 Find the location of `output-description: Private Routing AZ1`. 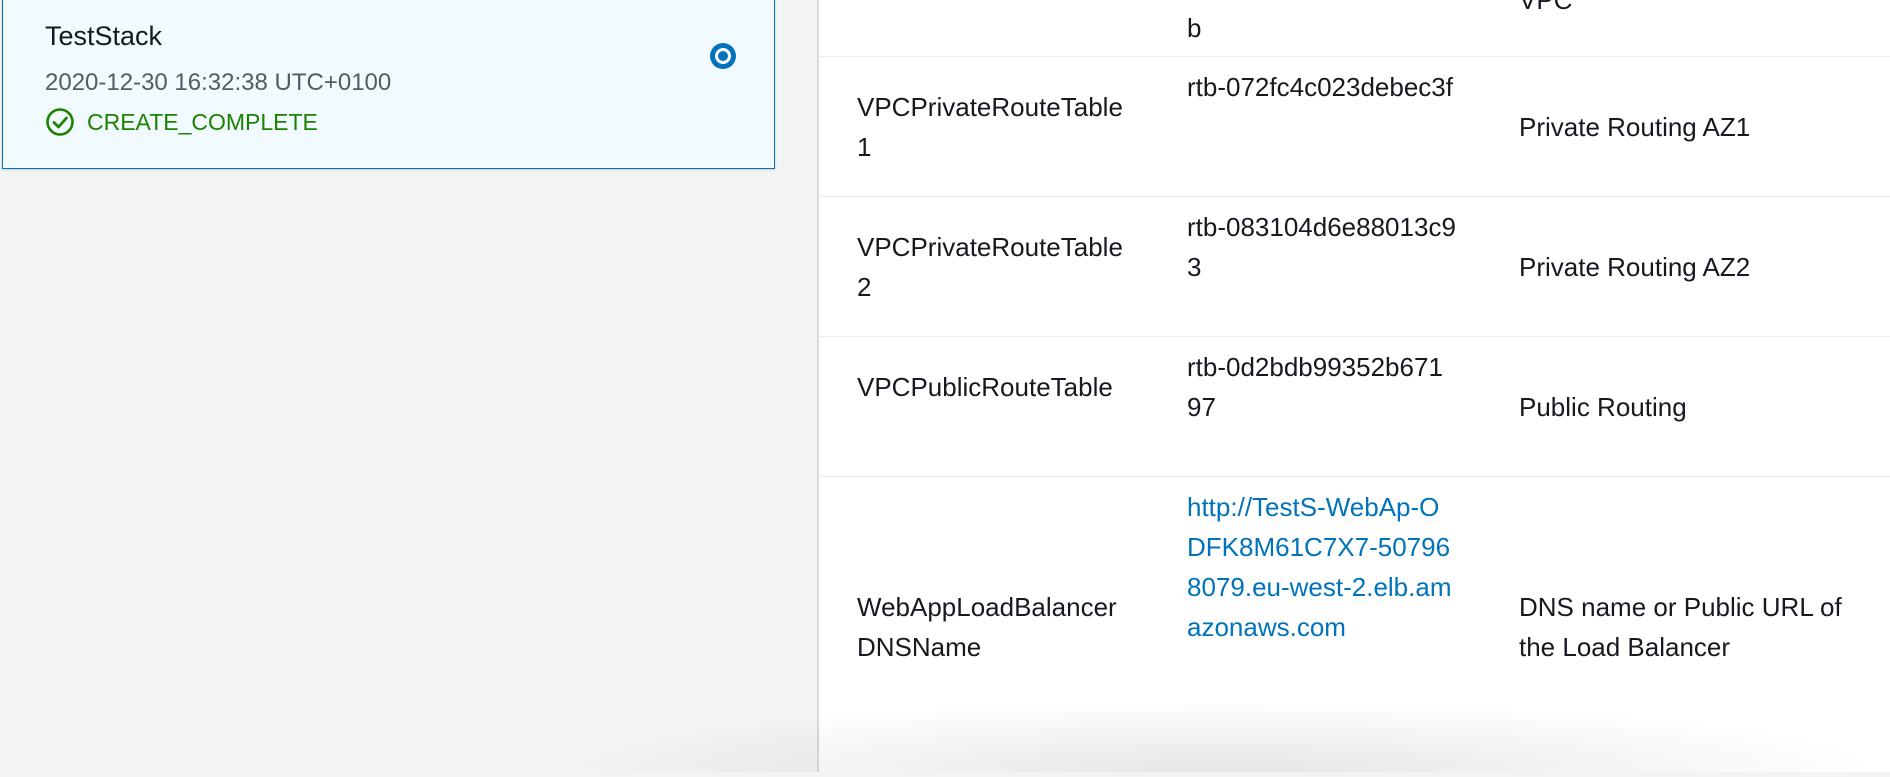

output-description: Private Routing AZ1 is located at coordinates (1635, 127).